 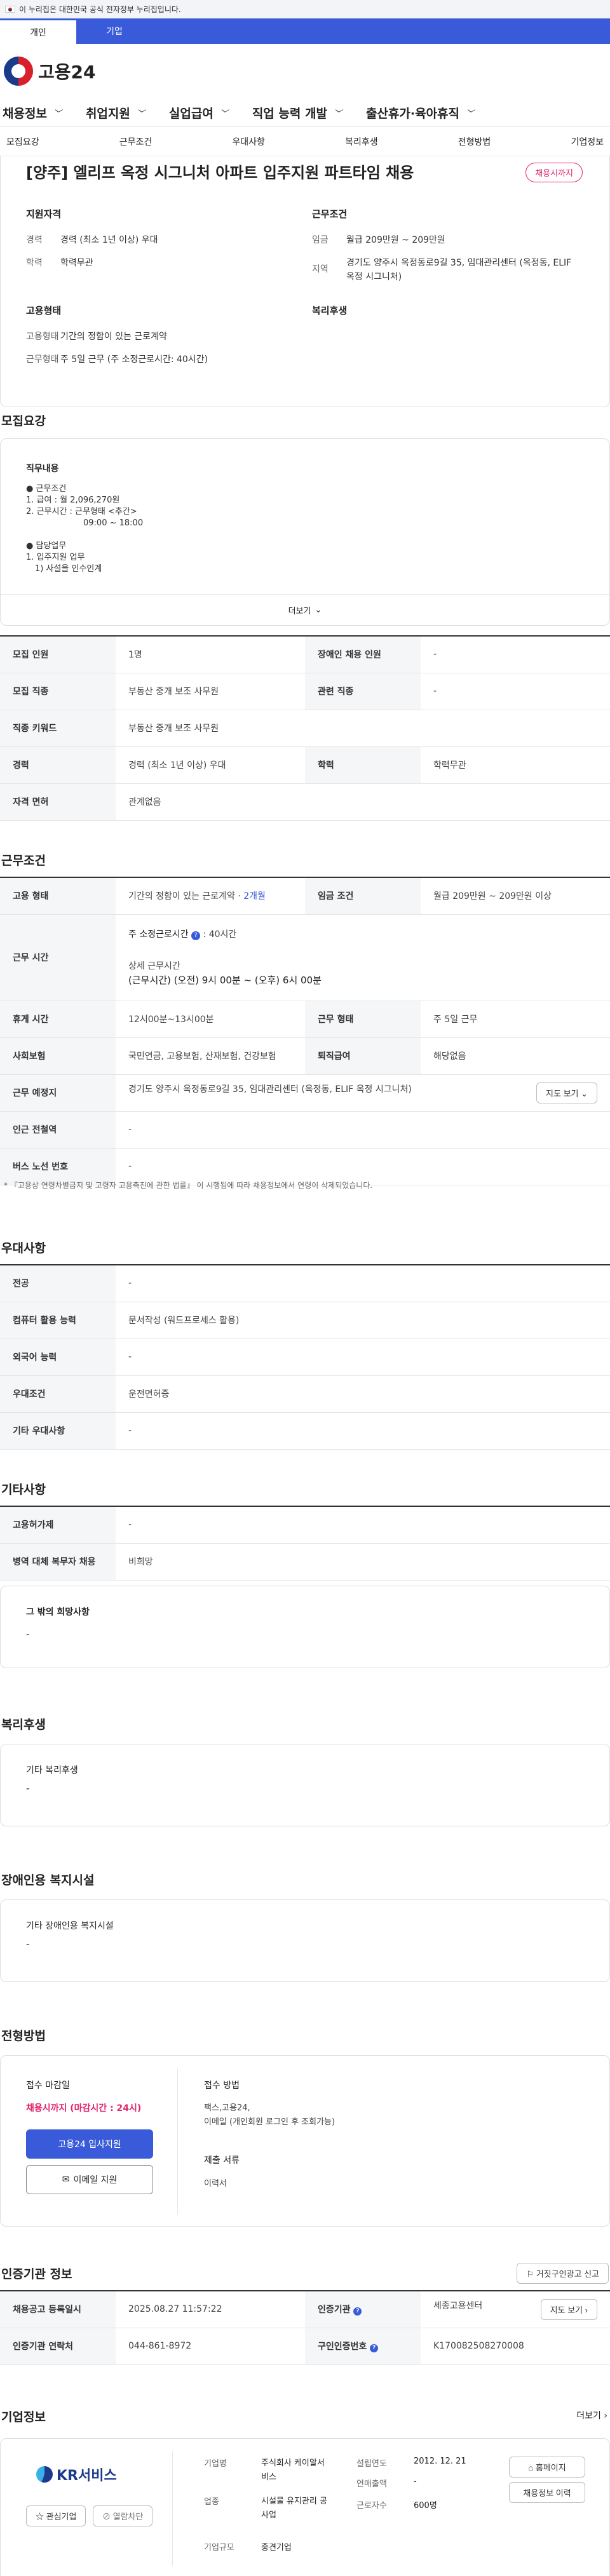 I want to click on value: 시설물 유지관리 공사업, so click(x=294, y=2508).